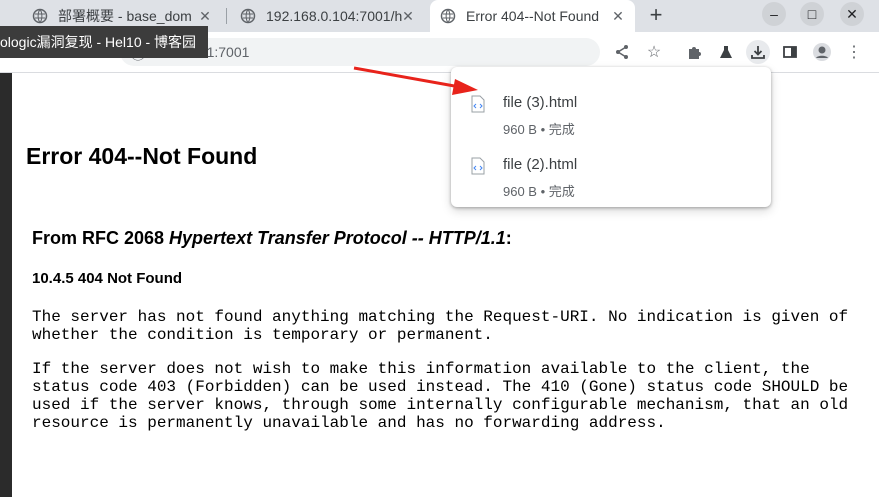 The height and width of the screenshot is (497, 879). What do you see at coordinates (337, 238) in the screenshot?
I see `rfc-title: Hypertext Transfer Protocol -- HTTP/1.1` at bounding box center [337, 238].